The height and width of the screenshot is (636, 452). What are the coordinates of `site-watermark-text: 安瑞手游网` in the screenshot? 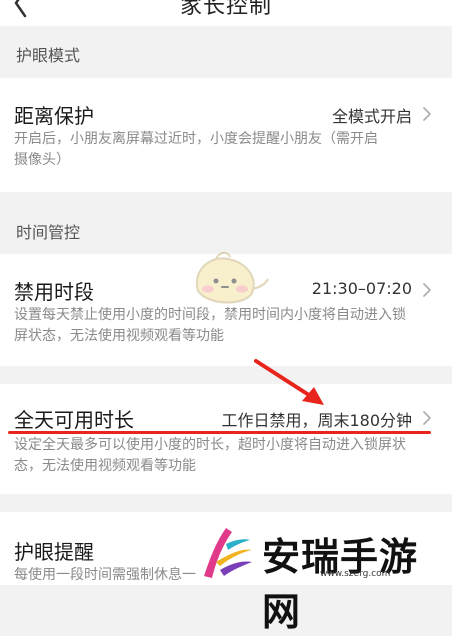 It's located at (340, 584).